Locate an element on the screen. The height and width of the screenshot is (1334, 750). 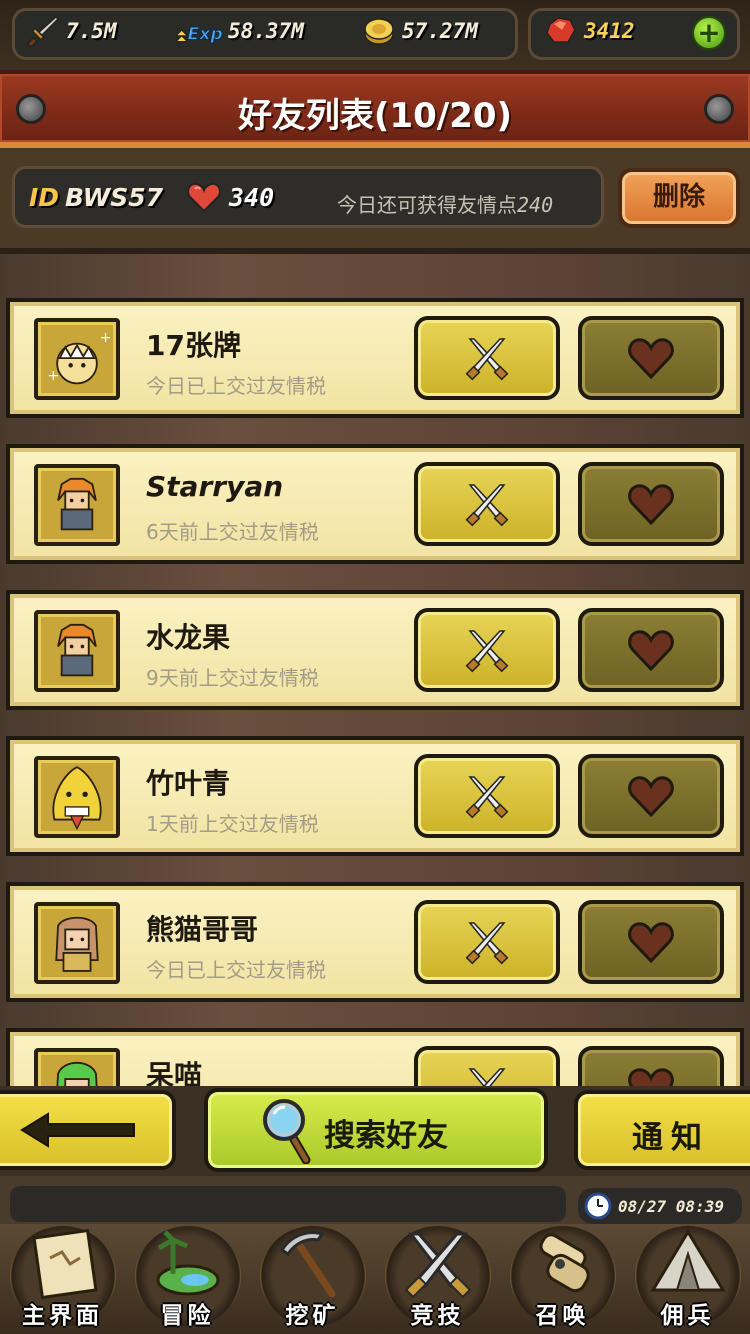
exp-icon: Exp is located at coordinates (198, 34).